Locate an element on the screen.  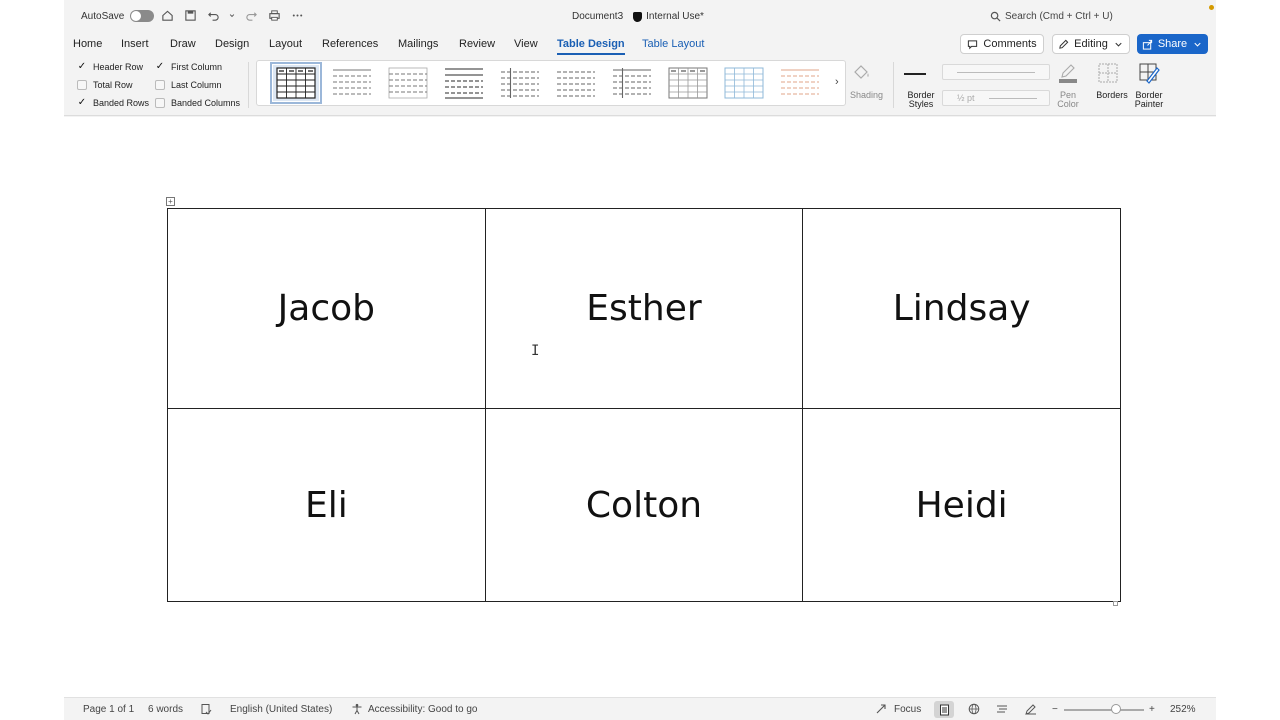
banded-rows-label: Banded Rows is located at coordinates (121, 103).